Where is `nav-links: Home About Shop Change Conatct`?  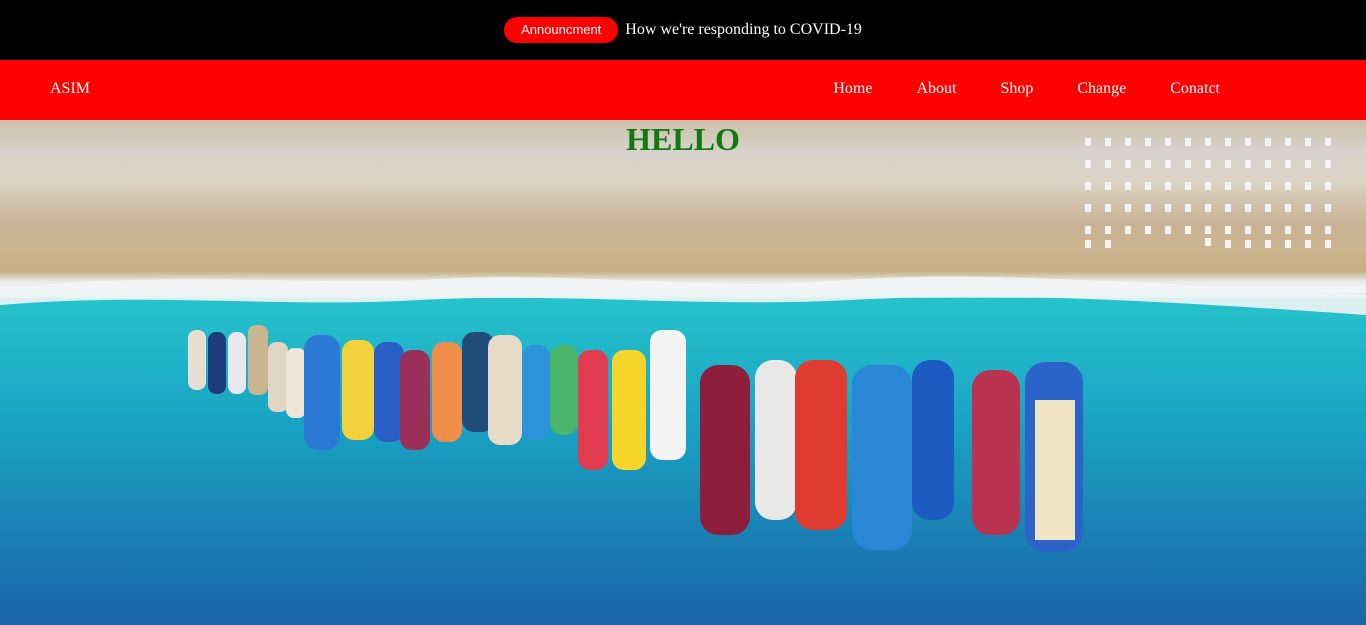
nav-links: Home About Shop Change Conatct is located at coordinates (1026, 89).